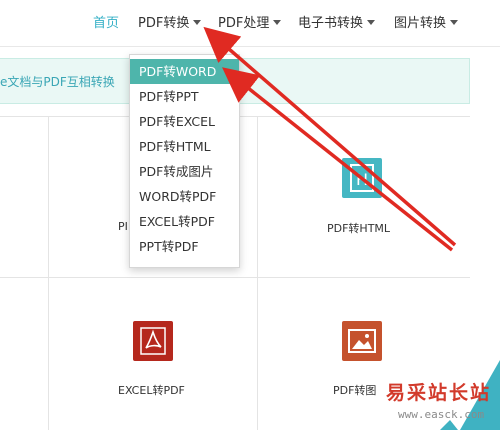  I want to click on menu-item-pdf-to-html: PDF转HTML, so click(184, 146).